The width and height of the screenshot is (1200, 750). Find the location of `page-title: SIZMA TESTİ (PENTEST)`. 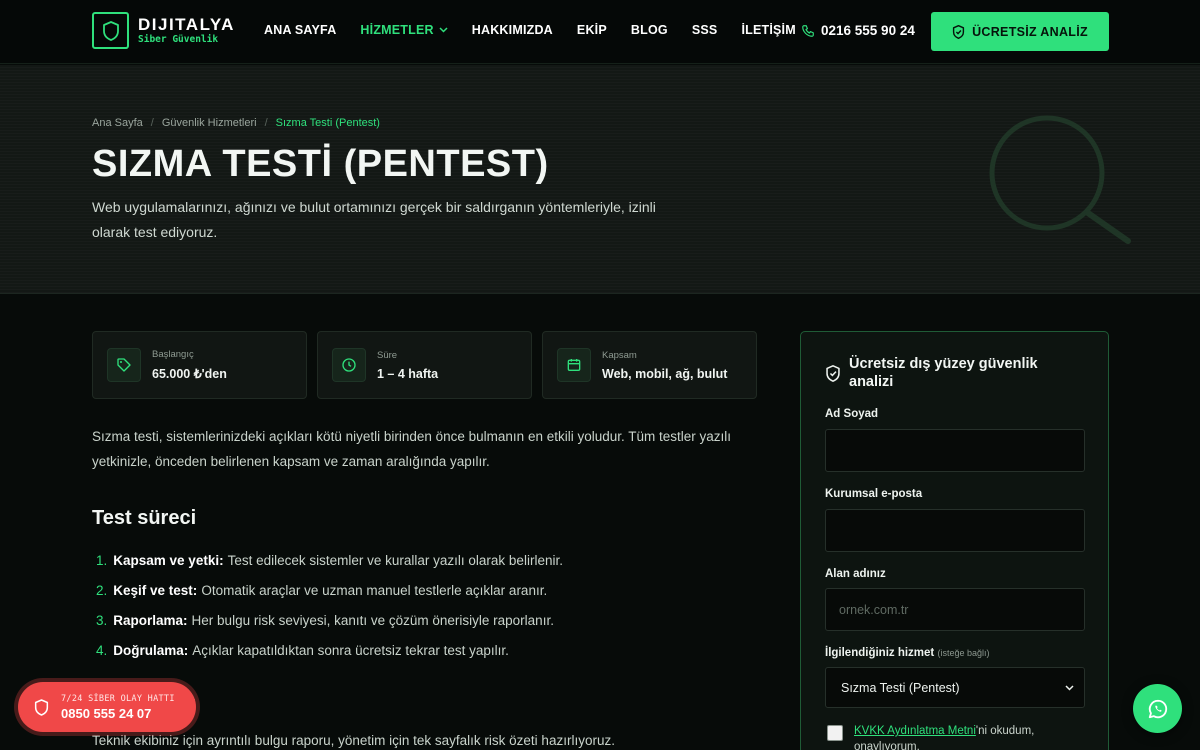

page-title: SIZMA TESTİ (PENTEST) is located at coordinates (320, 164).